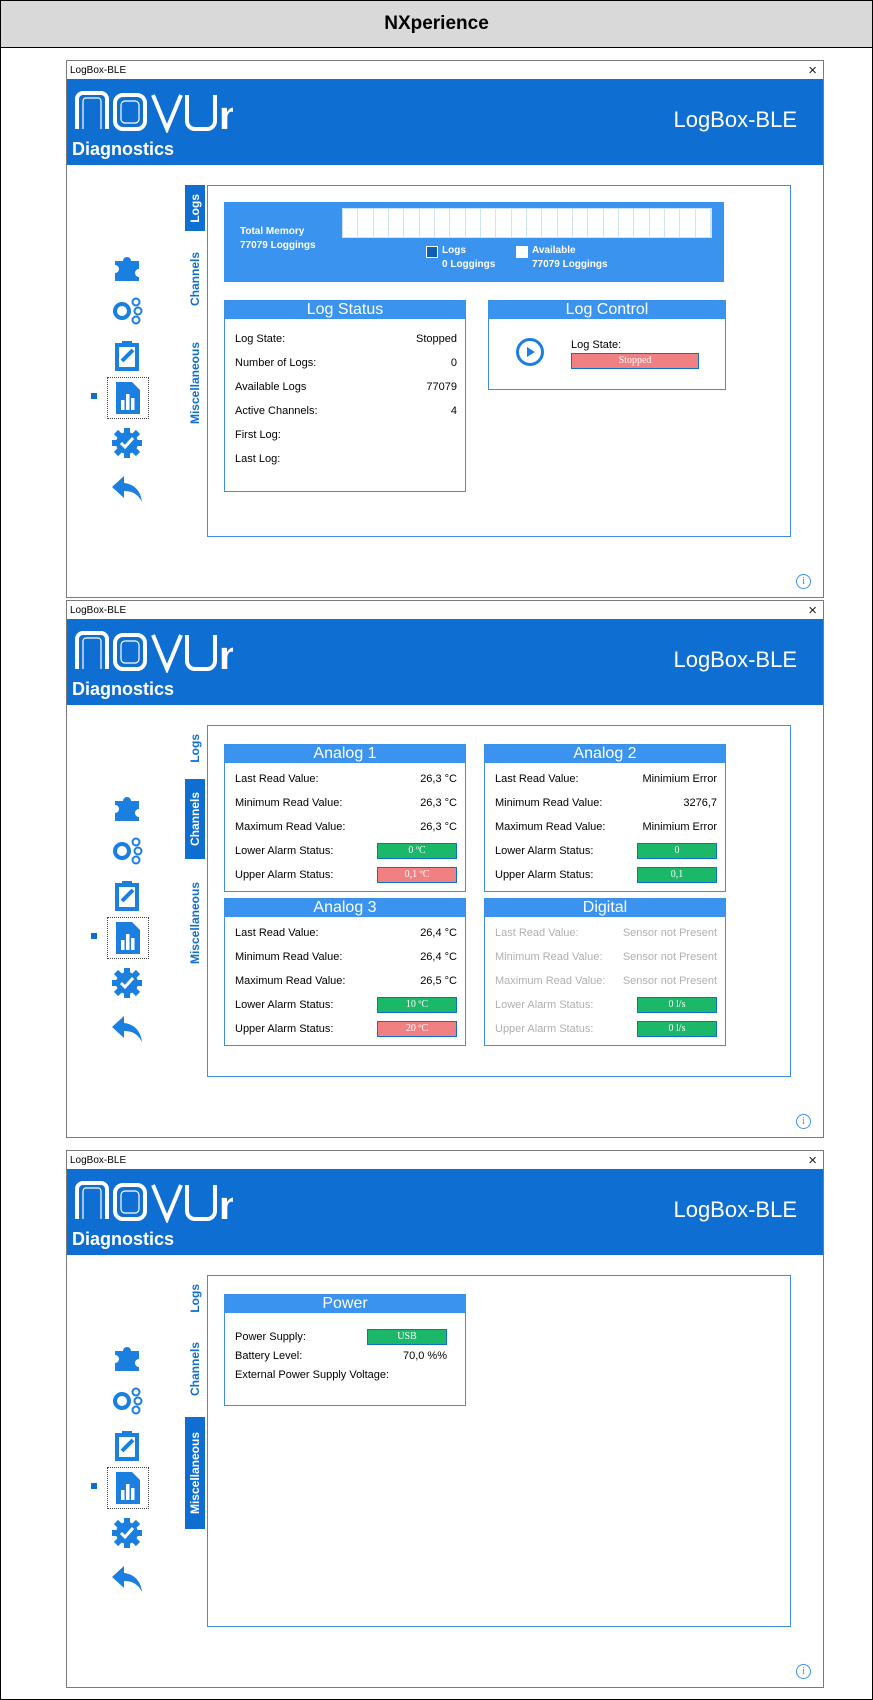 This screenshot has height=1700, width=873. Describe the element at coordinates (417, 875) in the screenshot. I see `alarm-badge: 0,1 ºC` at that location.